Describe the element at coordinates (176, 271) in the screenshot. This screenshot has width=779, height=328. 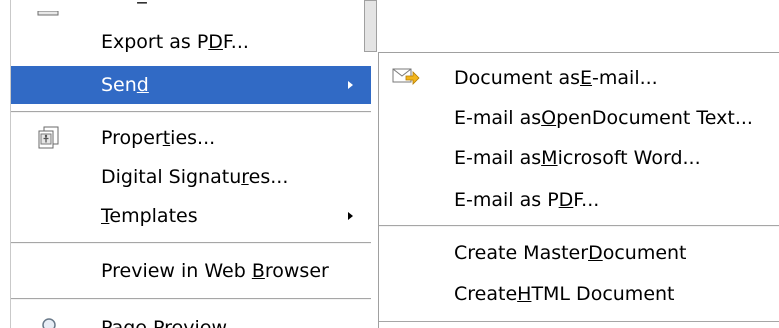
I see `preview-web-label-a: Preview in Web` at that location.